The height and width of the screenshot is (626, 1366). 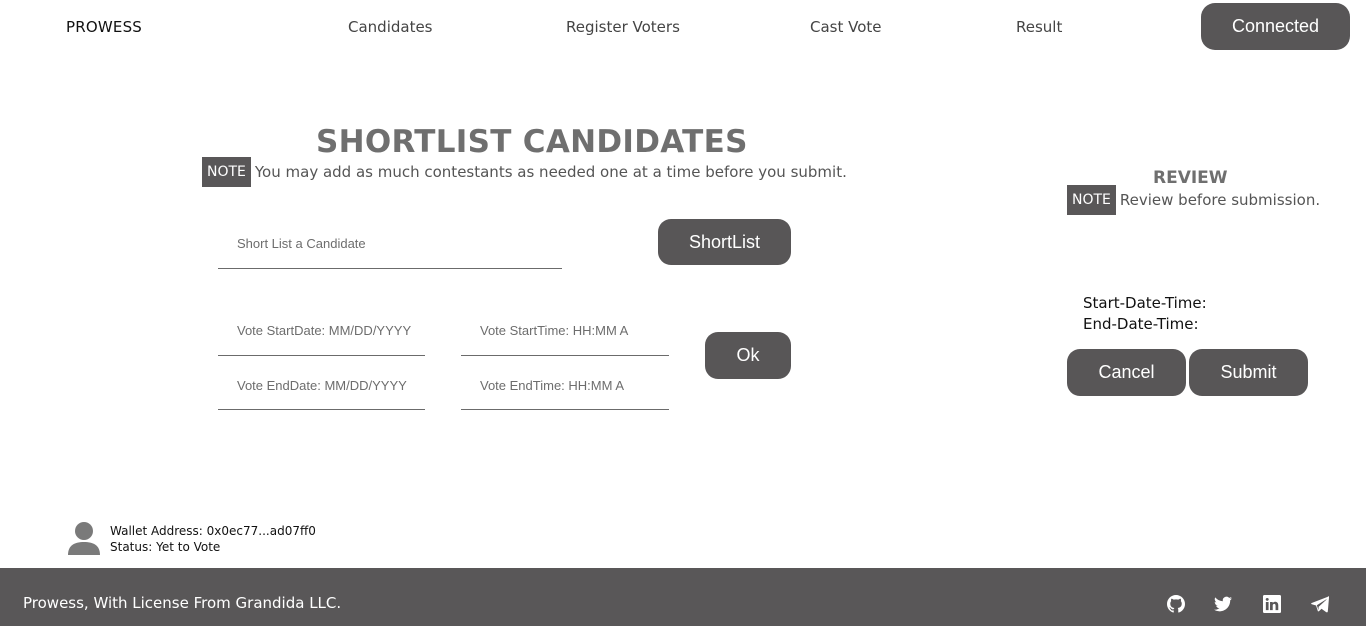 What do you see at coordinates (165, 547) in the screenshot?
I see `voter-status: Status: Yet to Vote` at bounding box center [165, 547].